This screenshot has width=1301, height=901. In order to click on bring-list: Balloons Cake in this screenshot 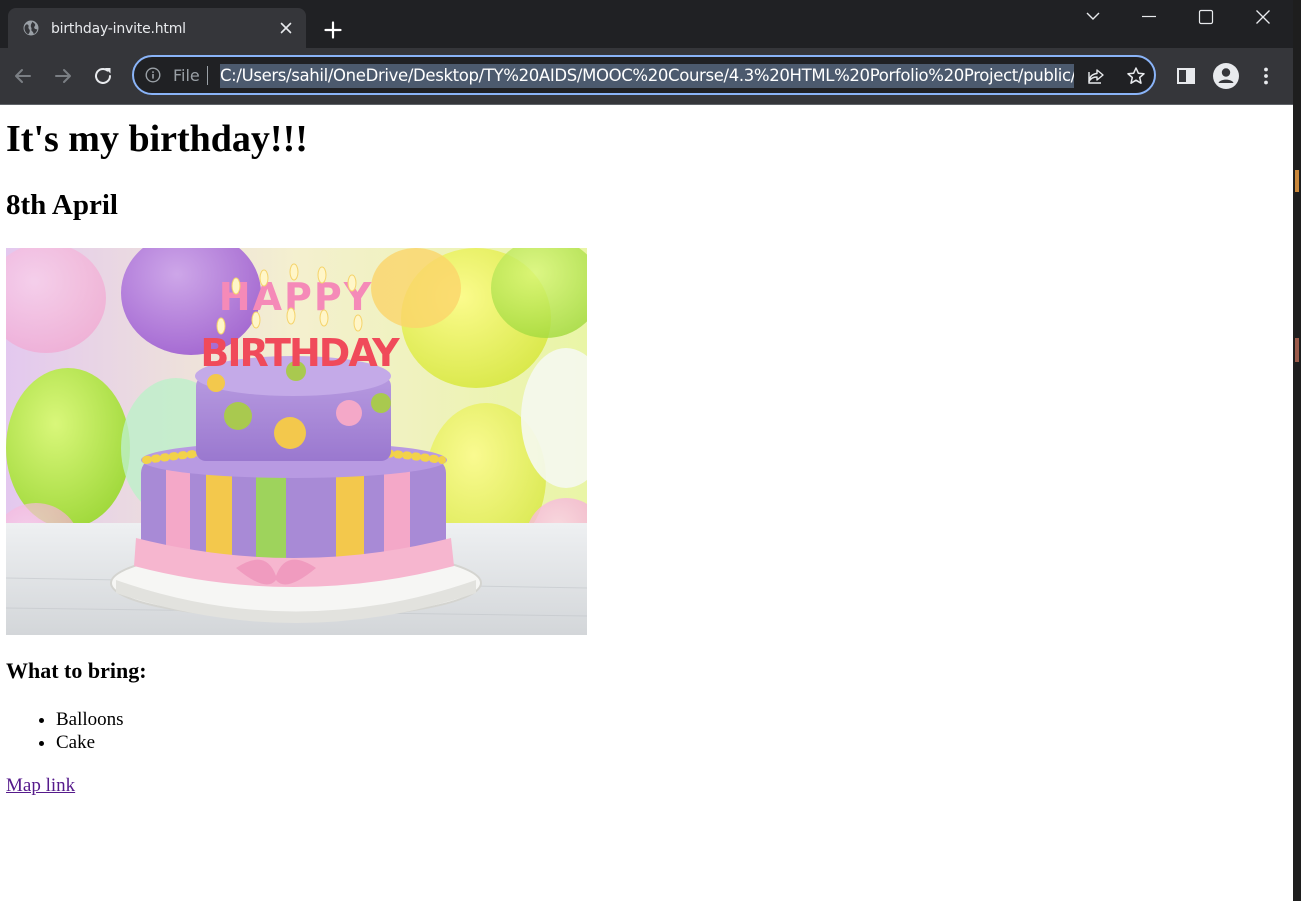, I will do `click(62, 731)`.